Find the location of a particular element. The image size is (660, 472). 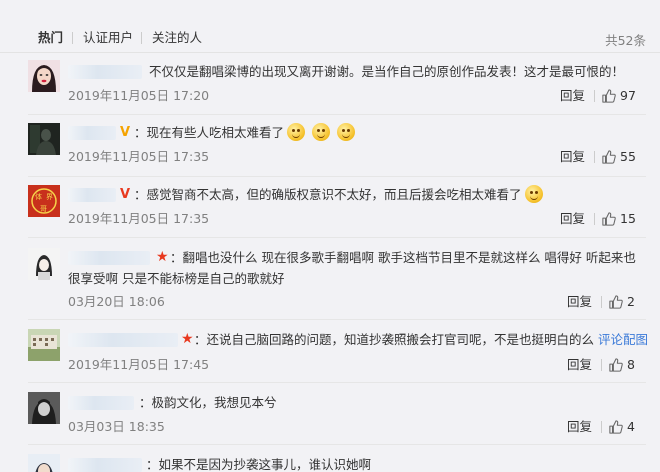

comment-tabs: 热门 认证用户 关注的人 共52条 is located at coordinates (330, 26).